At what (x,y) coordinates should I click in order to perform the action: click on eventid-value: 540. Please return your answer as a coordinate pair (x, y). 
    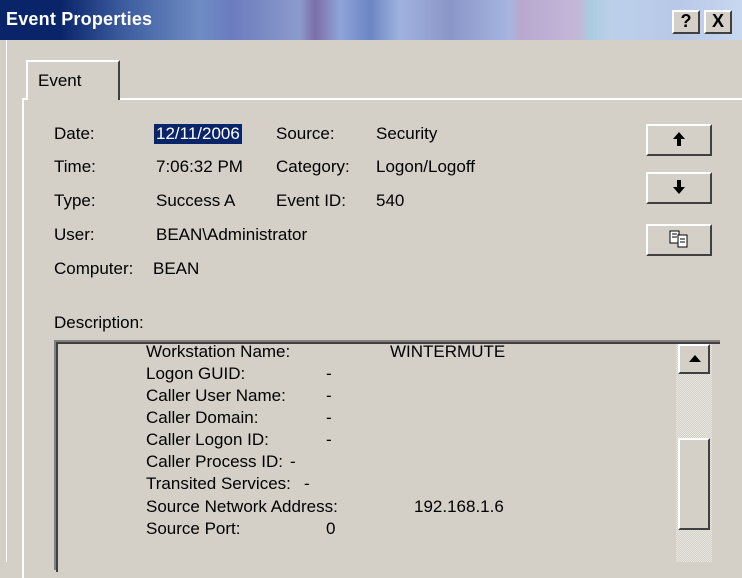
    Looking at the image, I should click on (390, 201).